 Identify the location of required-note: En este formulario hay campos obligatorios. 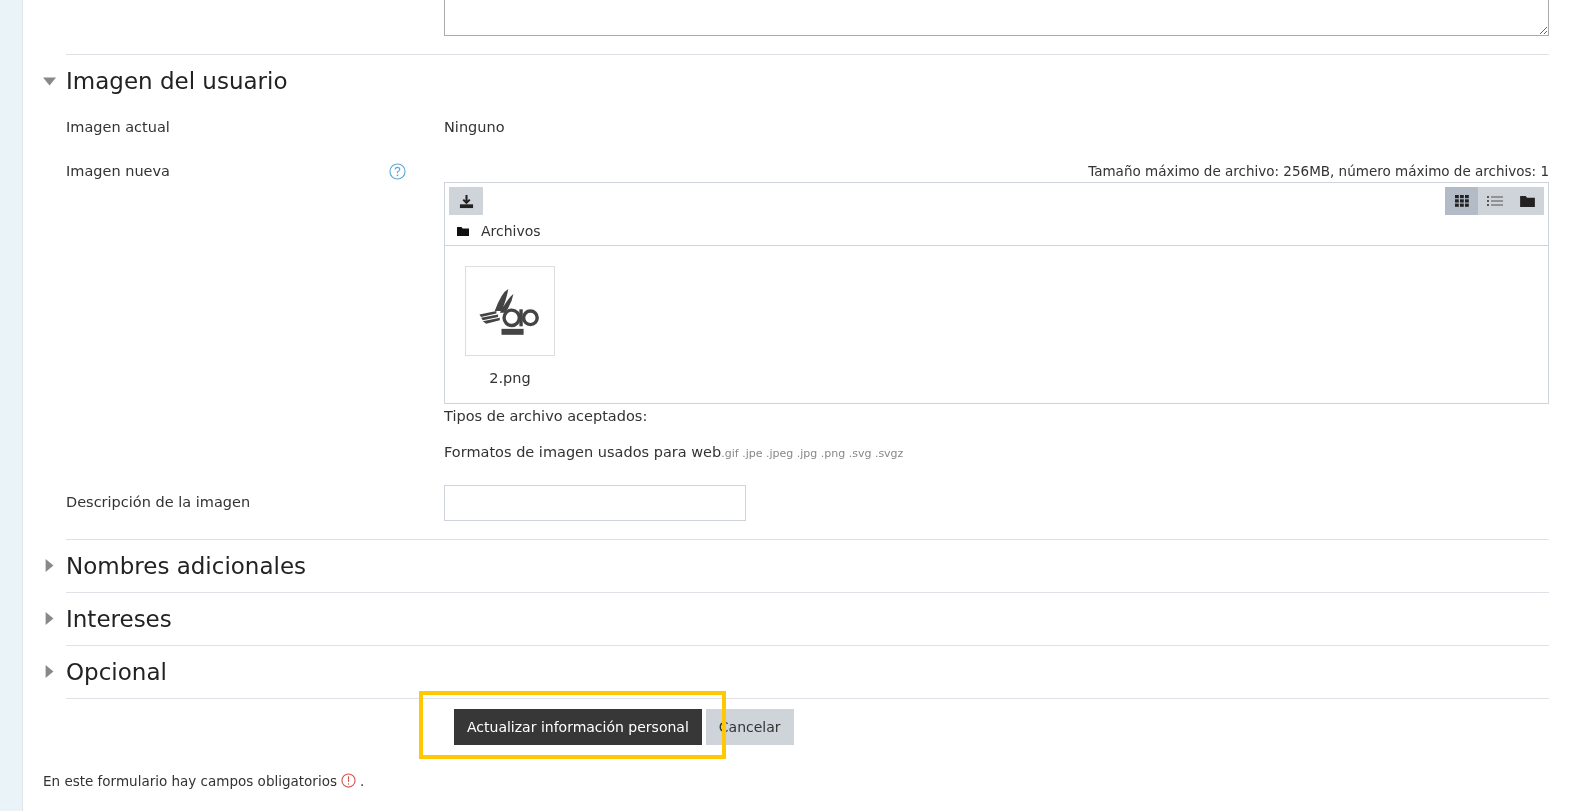
(190, 780).